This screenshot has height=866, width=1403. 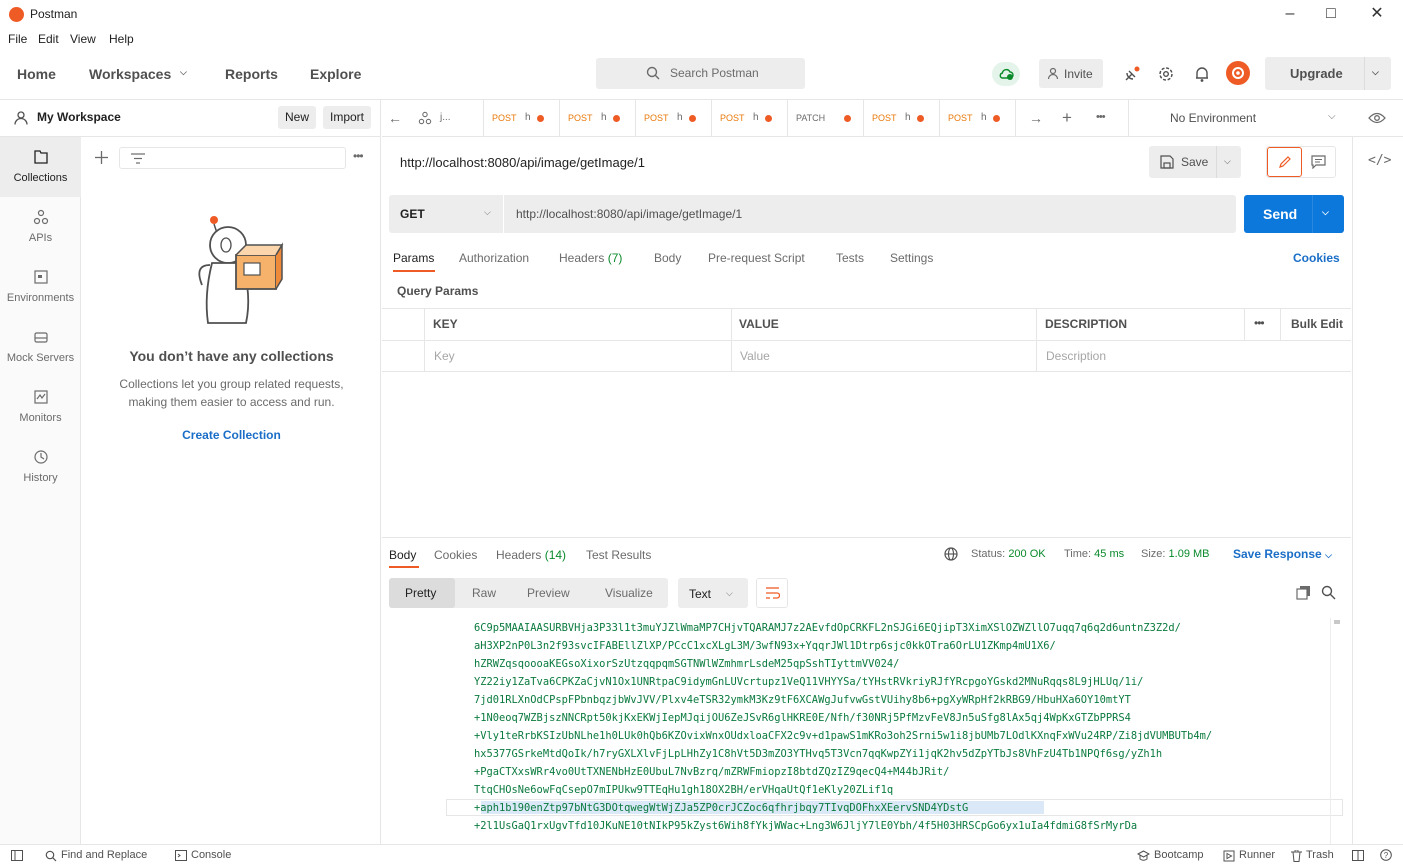 What do you see at coordinates (83, 39) in the screenshot?
I see `menu-view: View` at bounding box center [83, 39].